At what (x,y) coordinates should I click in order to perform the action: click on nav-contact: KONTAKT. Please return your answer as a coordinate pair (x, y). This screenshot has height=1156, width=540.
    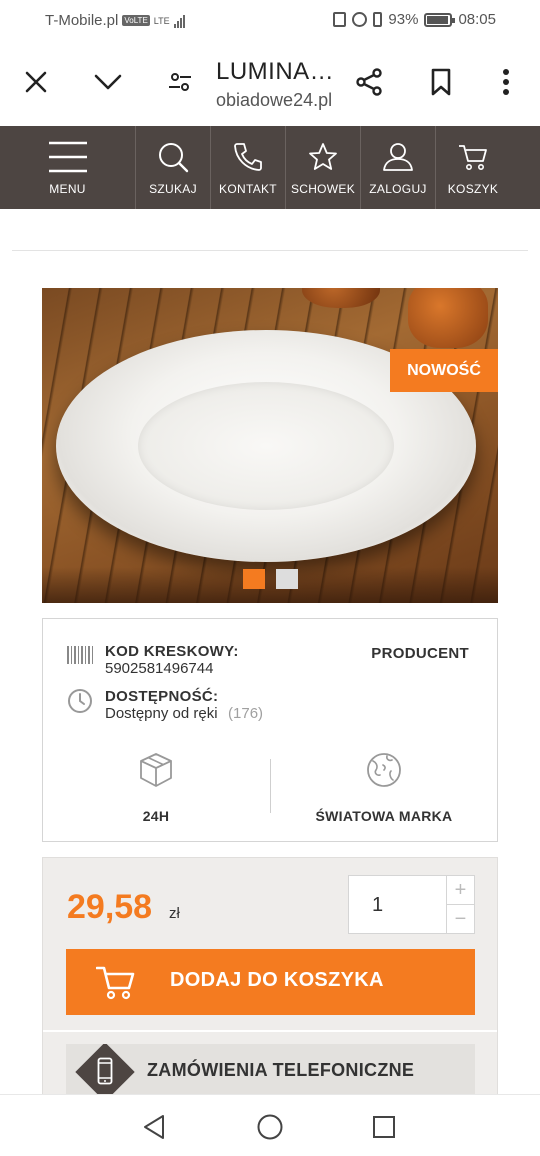
    Looking at the image, I should click on (248, 167).